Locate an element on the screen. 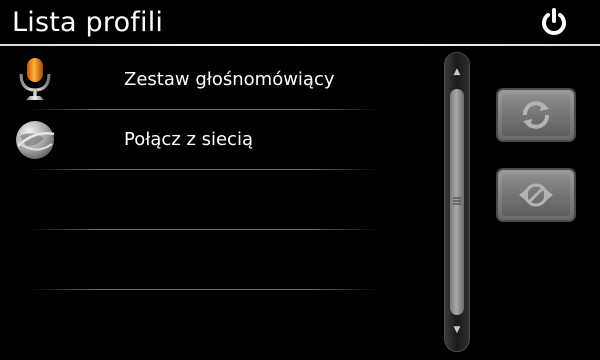  row-divider is located at coordinates (204, 289).